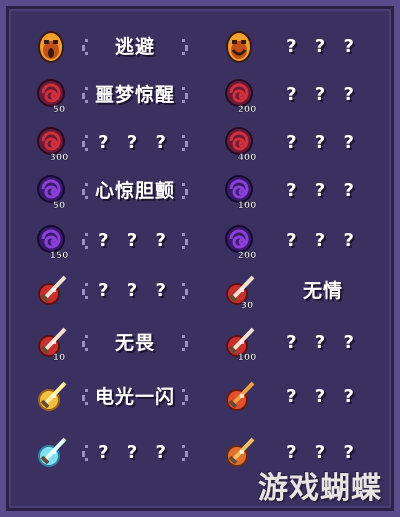 The width and height of the screenshot is (400, 517). I want to click on icon-badge: 300, so click(59, 157).